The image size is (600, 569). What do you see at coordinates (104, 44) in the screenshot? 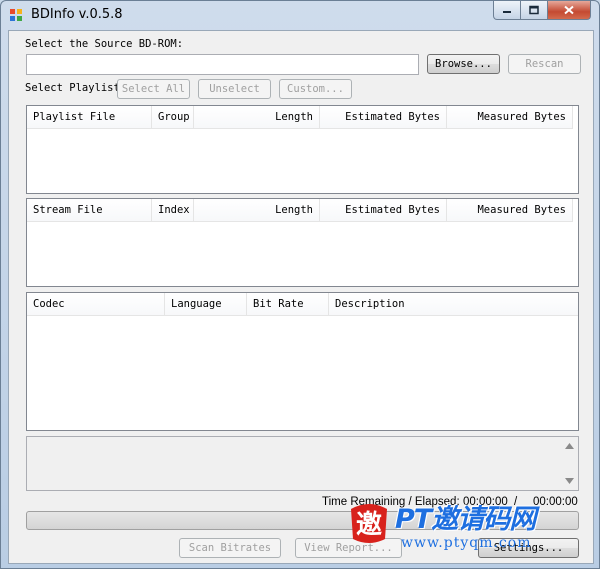
I see `source-label: Select the Source BD-ROM:` at bounding box center [104, 44].